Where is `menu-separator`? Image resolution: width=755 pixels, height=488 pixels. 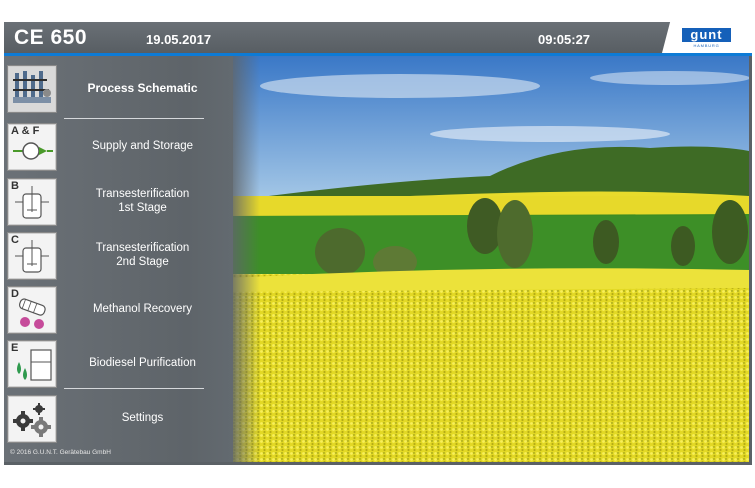 menu-separator is located at coordinates (134, 388).